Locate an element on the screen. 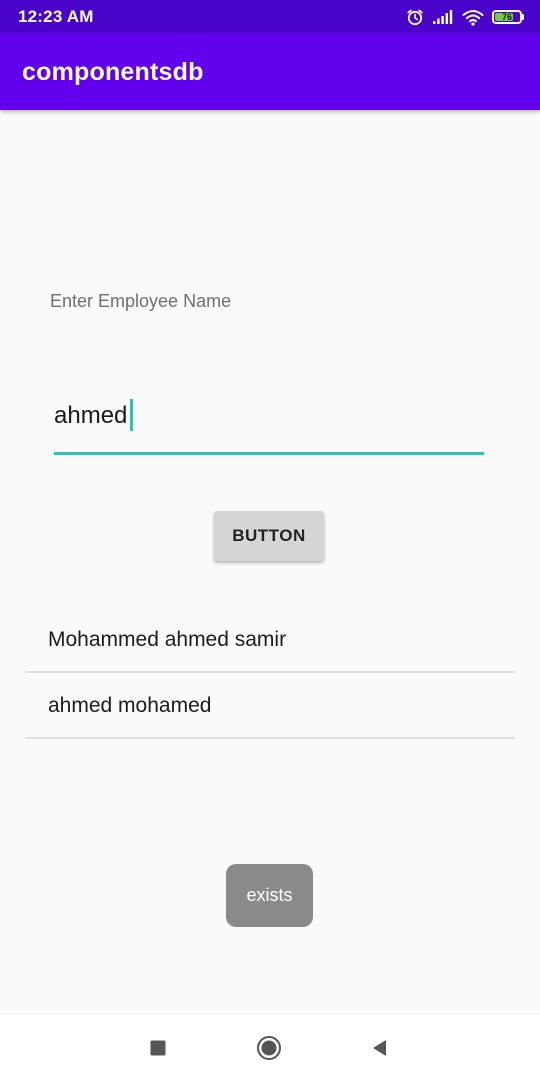  recents-icon is located at coordinates (158, 1048).